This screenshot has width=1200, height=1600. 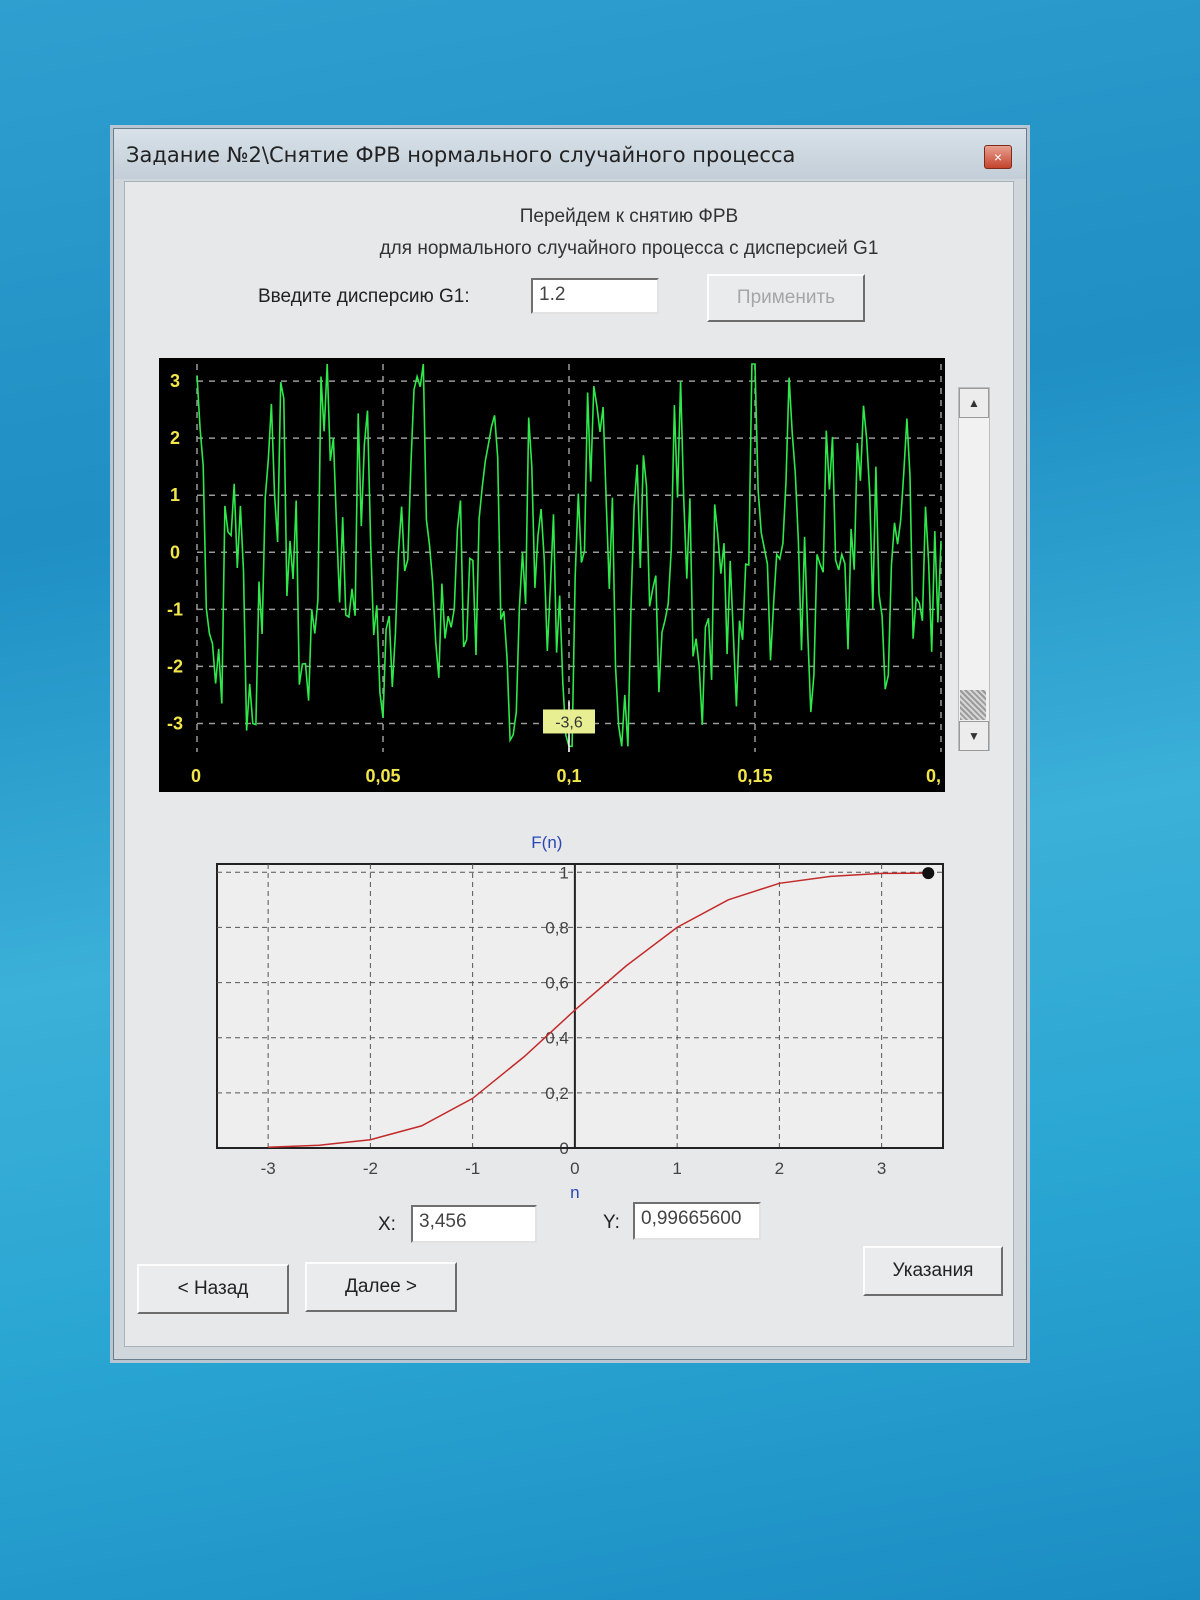 I want to click on scope-y-tick-label: -3, so click(x=175, y=723).